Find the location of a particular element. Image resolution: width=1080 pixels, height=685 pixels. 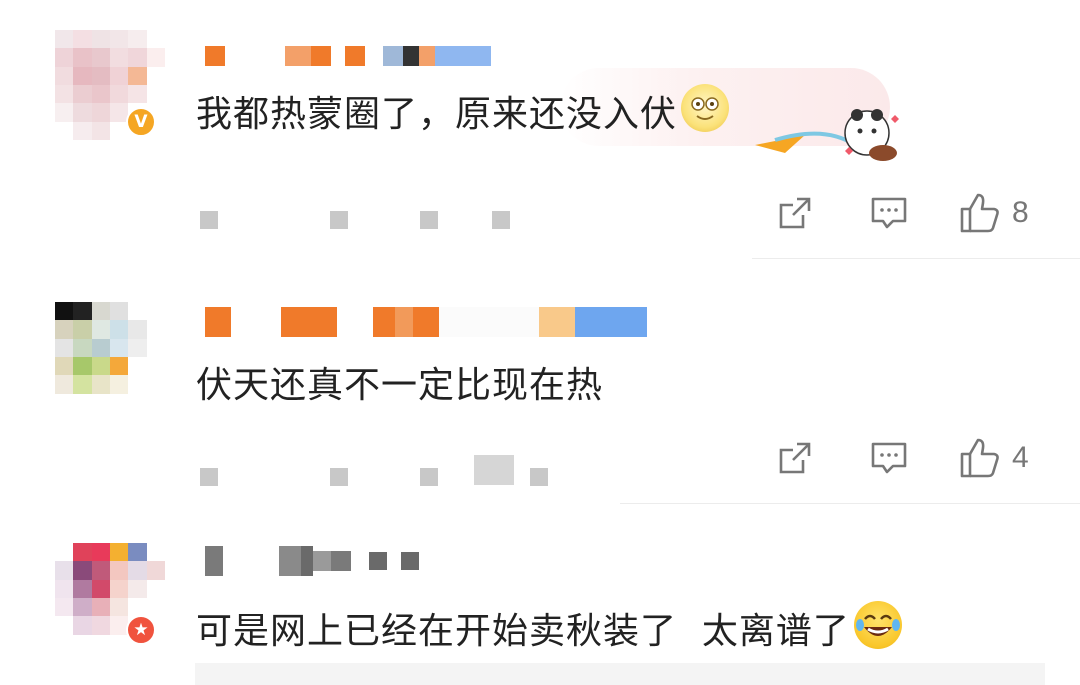

avatar is located at coordinates (110, 357).